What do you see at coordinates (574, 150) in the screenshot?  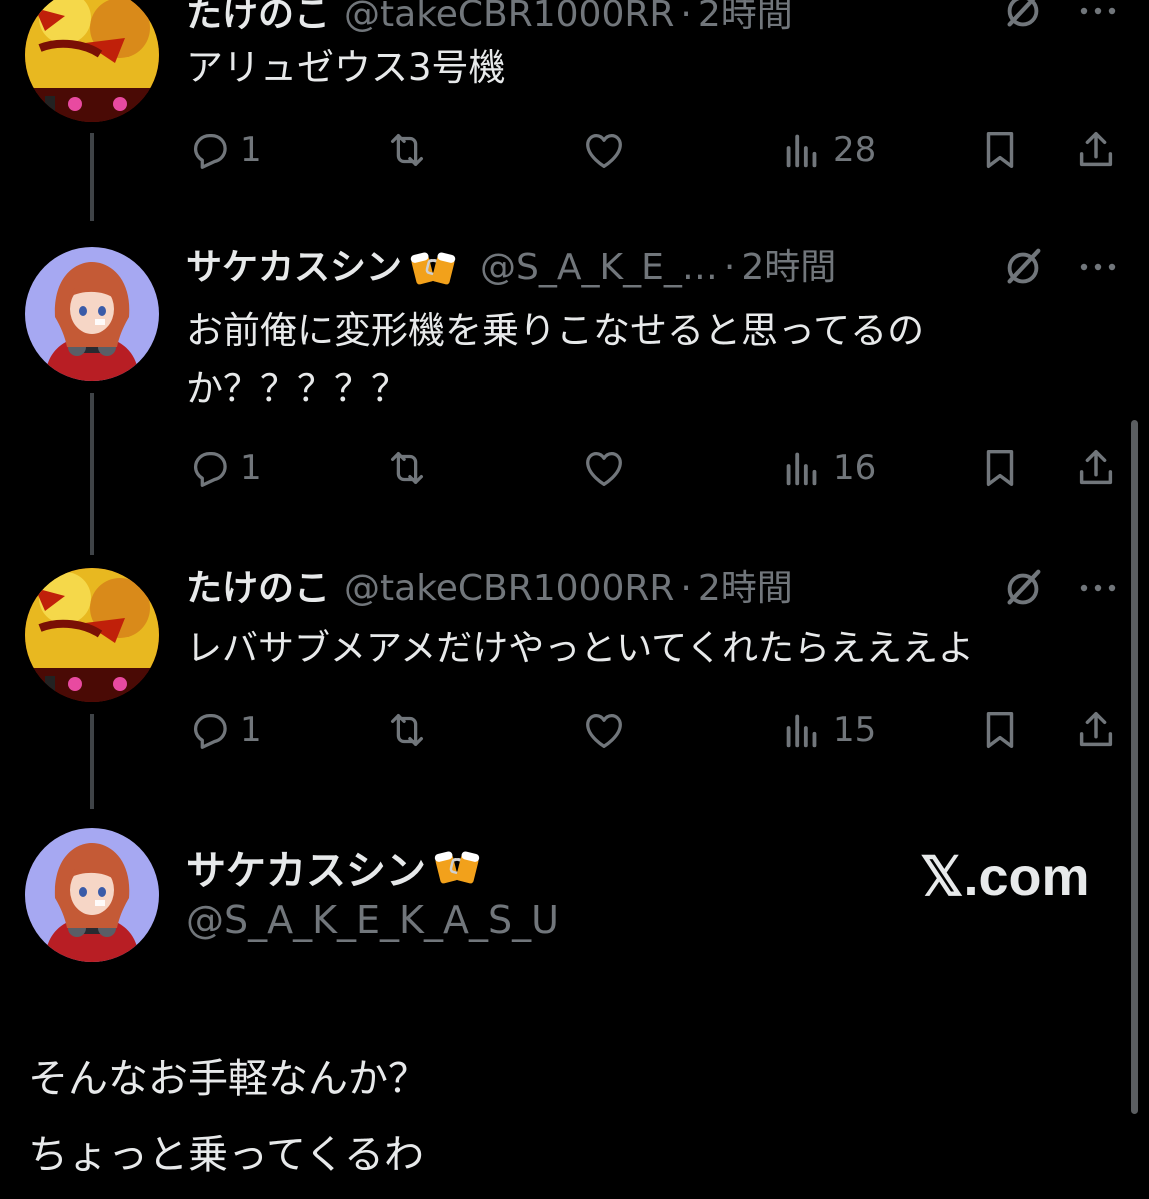 I see `action-bar: 1 28` at bounding box center [574, 150].